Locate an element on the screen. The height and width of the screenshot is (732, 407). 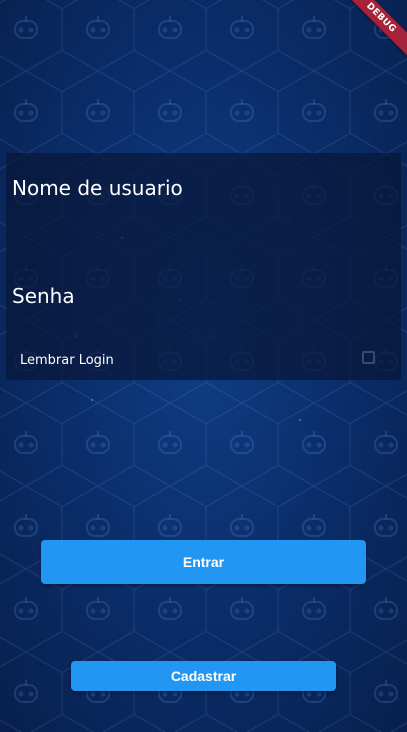
username-field: Nome de usuario is located at coordinates (97, 188).